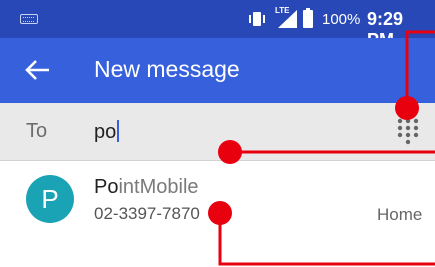 This screenshot has width=435, height=267. Describe the element at coordinates (158, 187) in the screenshot. I see `contact-name-rest: intMobile` at that location.